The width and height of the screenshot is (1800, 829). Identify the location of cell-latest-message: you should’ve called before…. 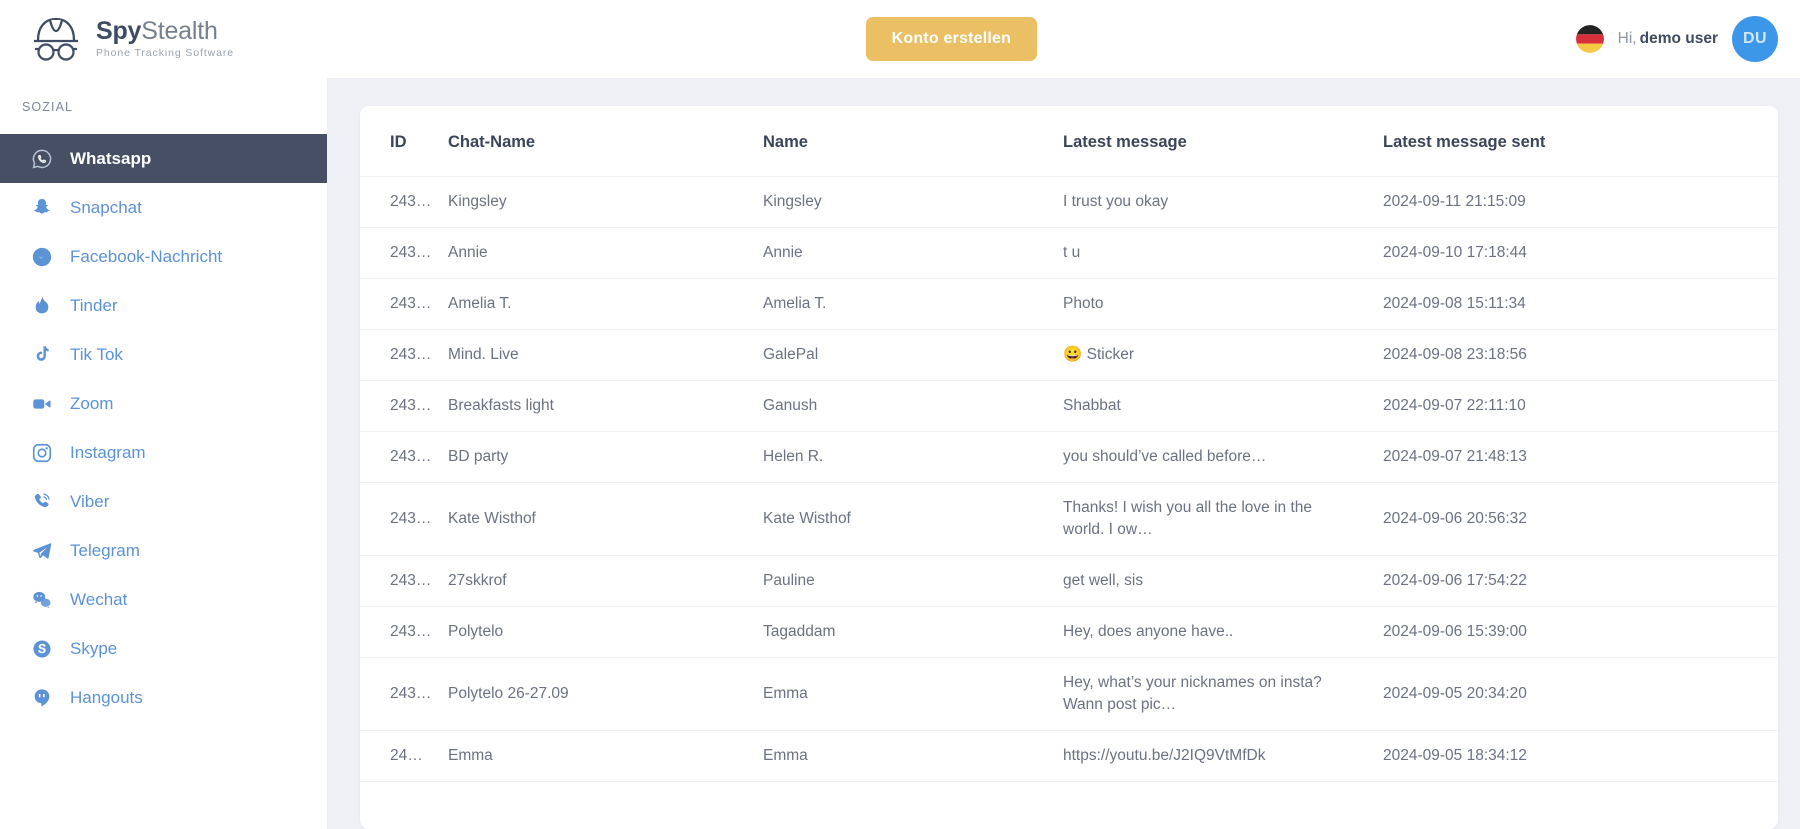
(1223, 457).